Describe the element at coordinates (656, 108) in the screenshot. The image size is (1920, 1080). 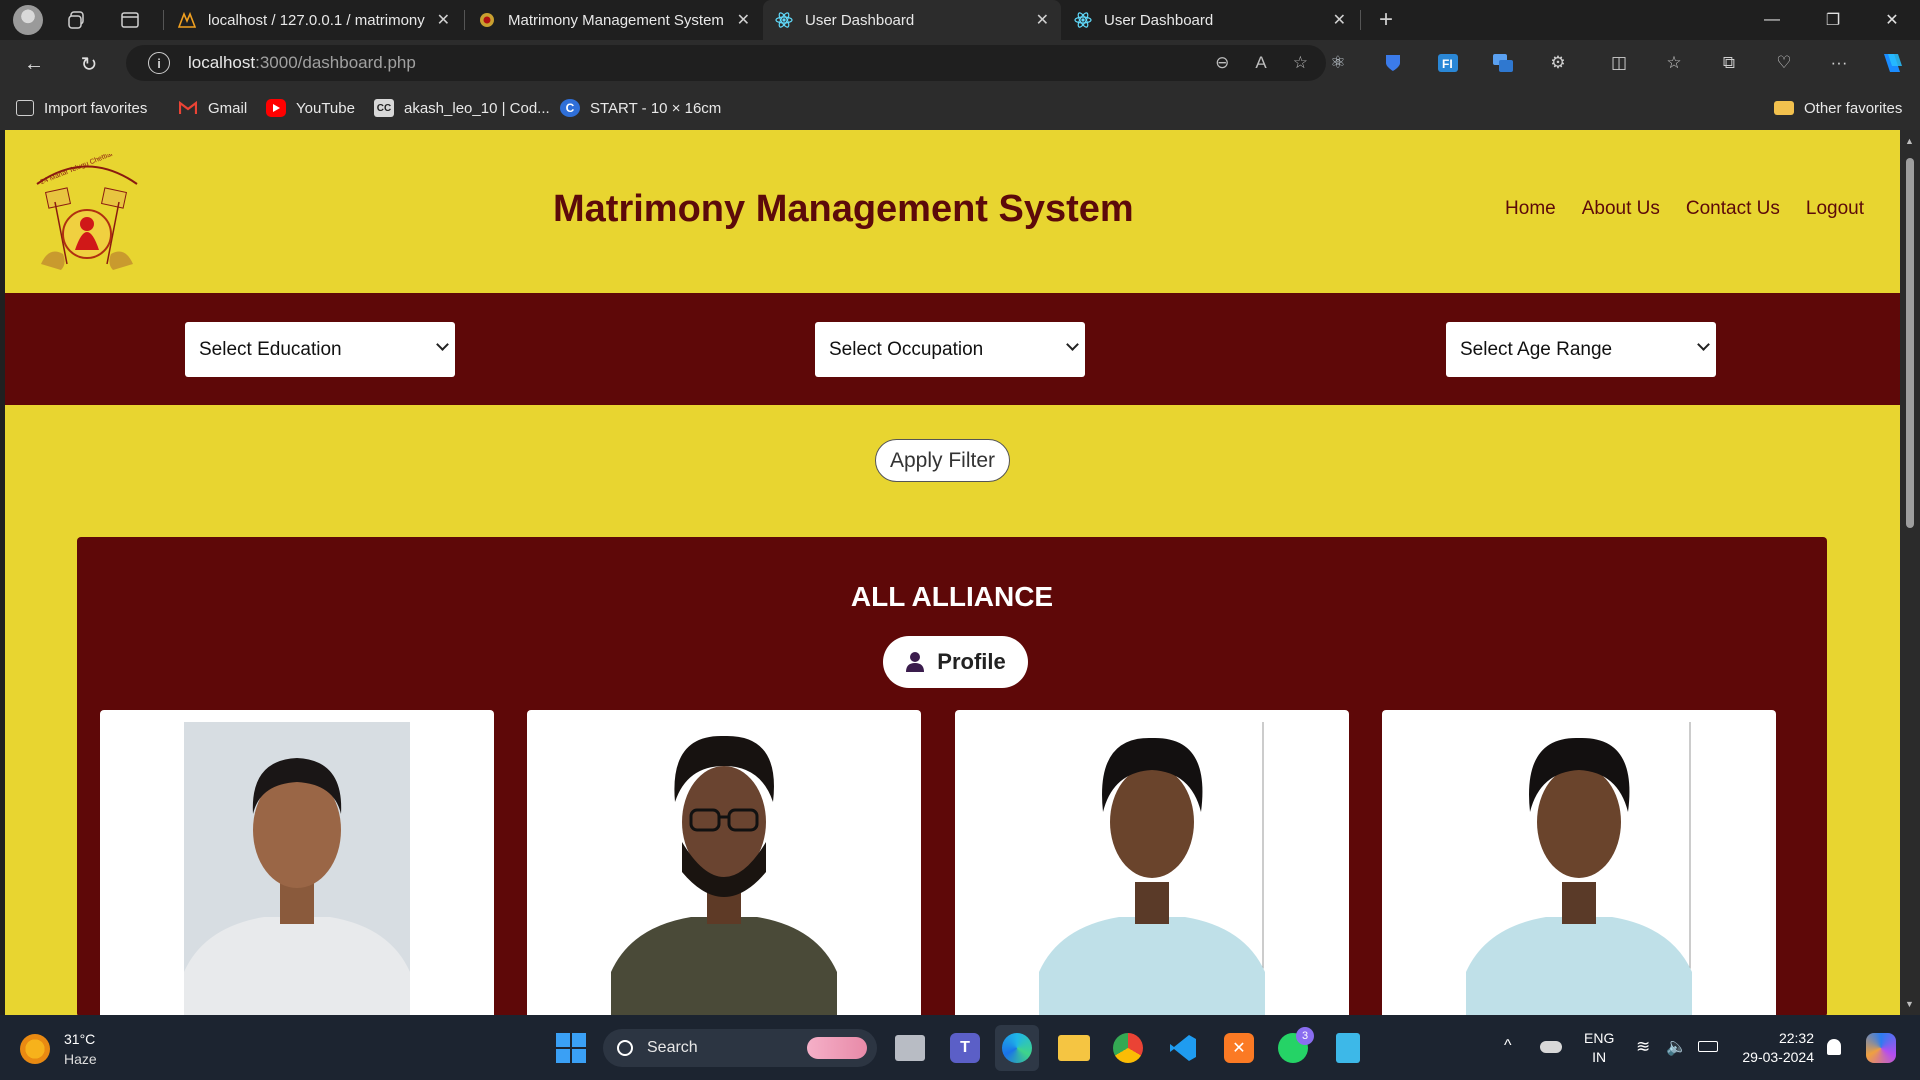
I see `favorite-label: START - 10 × 16cm` at that location.